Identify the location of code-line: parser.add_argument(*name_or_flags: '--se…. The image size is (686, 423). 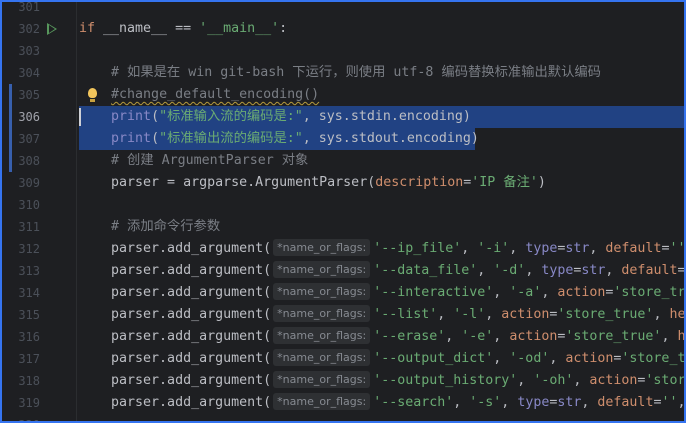
(380, 403).